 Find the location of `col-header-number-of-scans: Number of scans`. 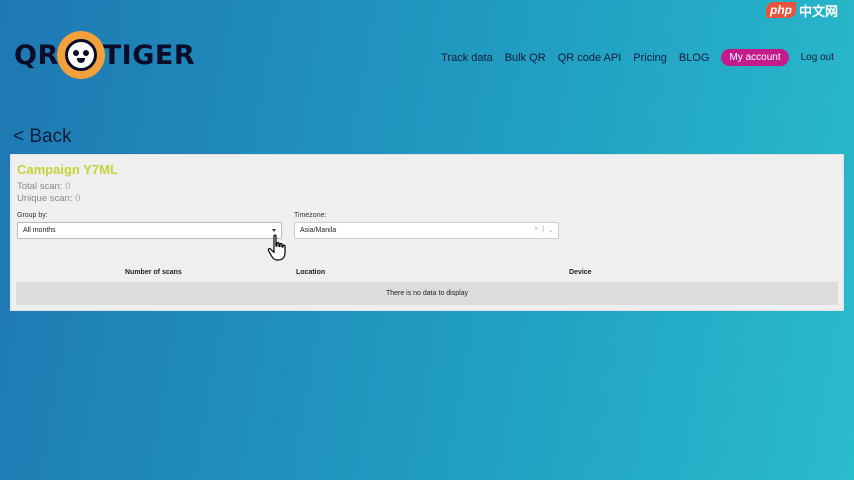

col-header-number-of-scans: Number of scans is located at coordinates (153, 272).